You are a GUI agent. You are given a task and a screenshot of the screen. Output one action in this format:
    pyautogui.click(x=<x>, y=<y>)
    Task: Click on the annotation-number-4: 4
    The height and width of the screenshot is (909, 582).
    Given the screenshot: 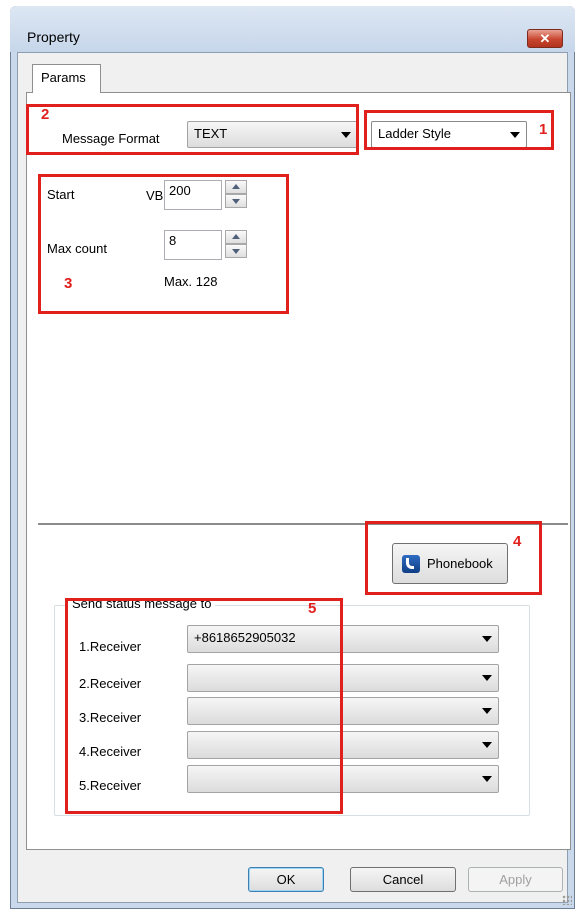 What is the action you would take?
    pyautogui.click(x=517, y=541)
    